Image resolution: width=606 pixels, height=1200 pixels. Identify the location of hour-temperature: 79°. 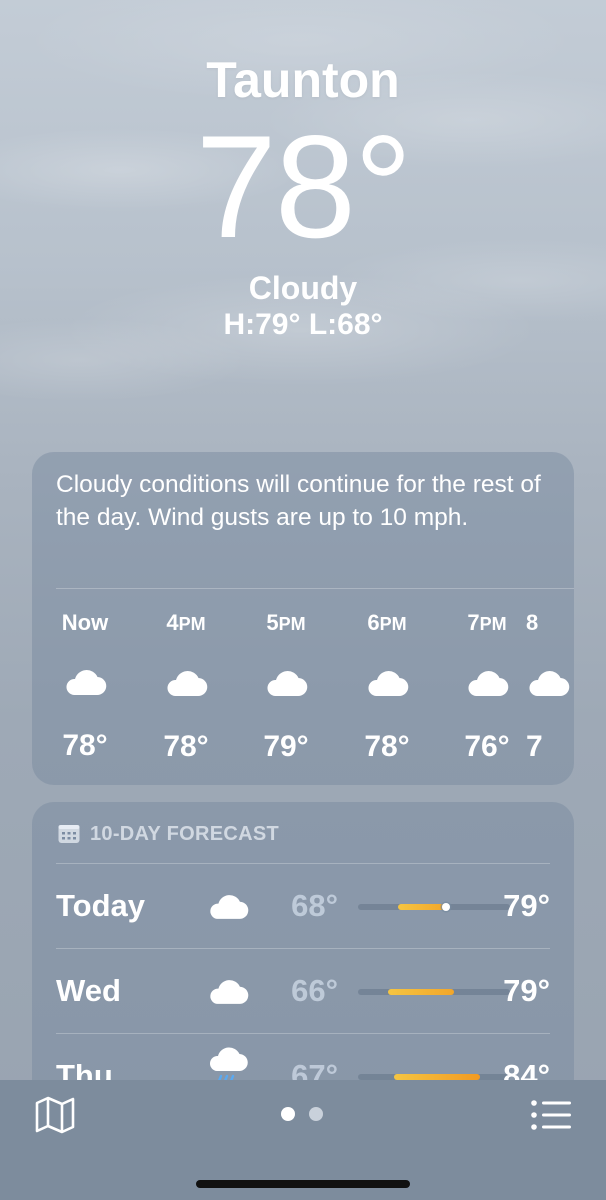
(286, 746).